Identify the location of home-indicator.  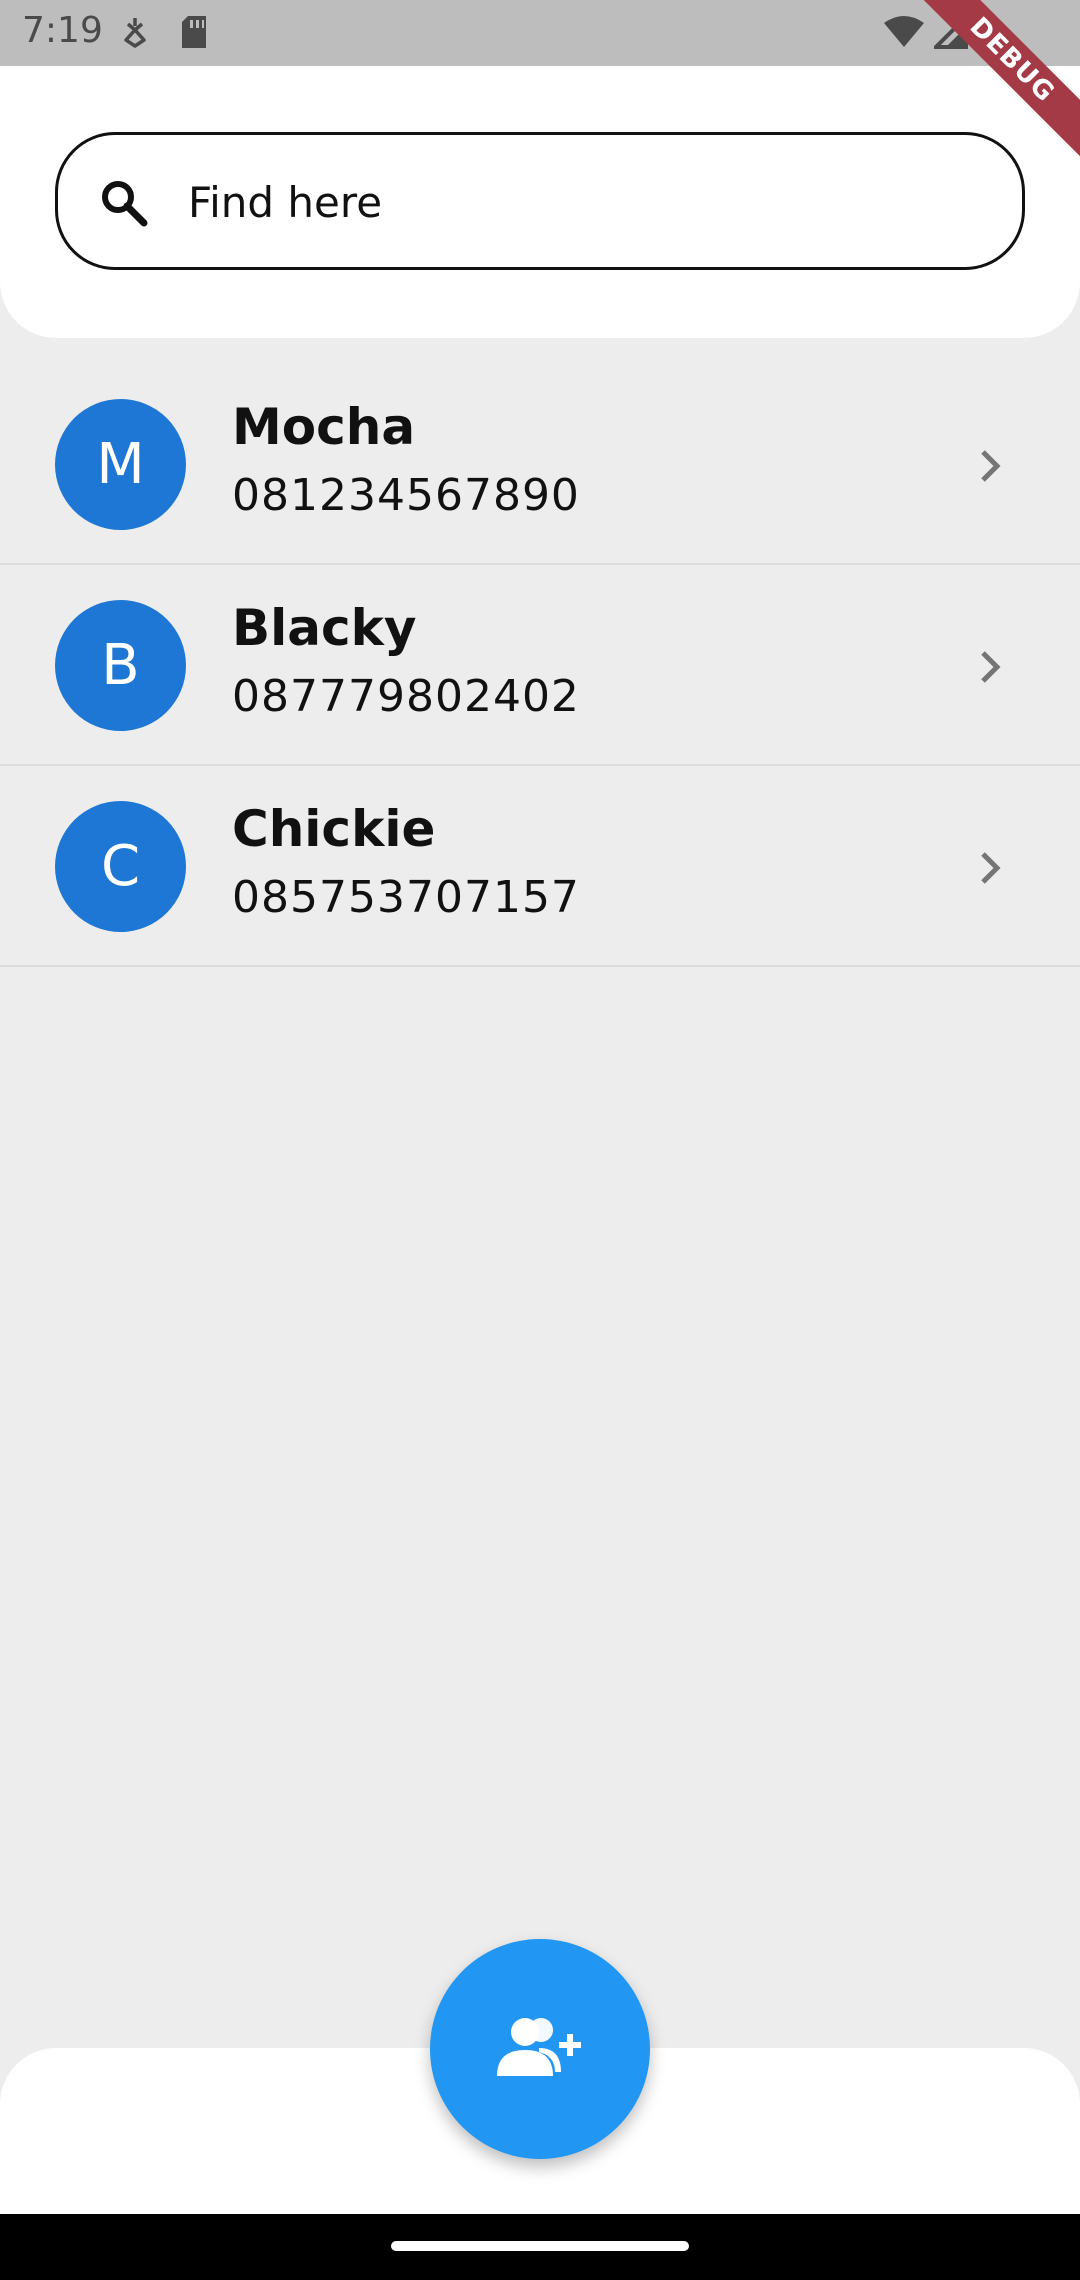
(540, 2246).